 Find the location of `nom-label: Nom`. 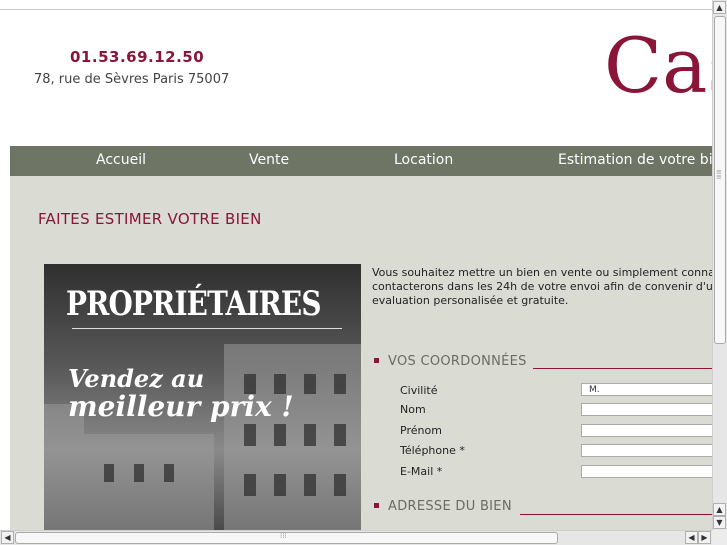

nom-label: Nom is located at coordinates (413, 409).